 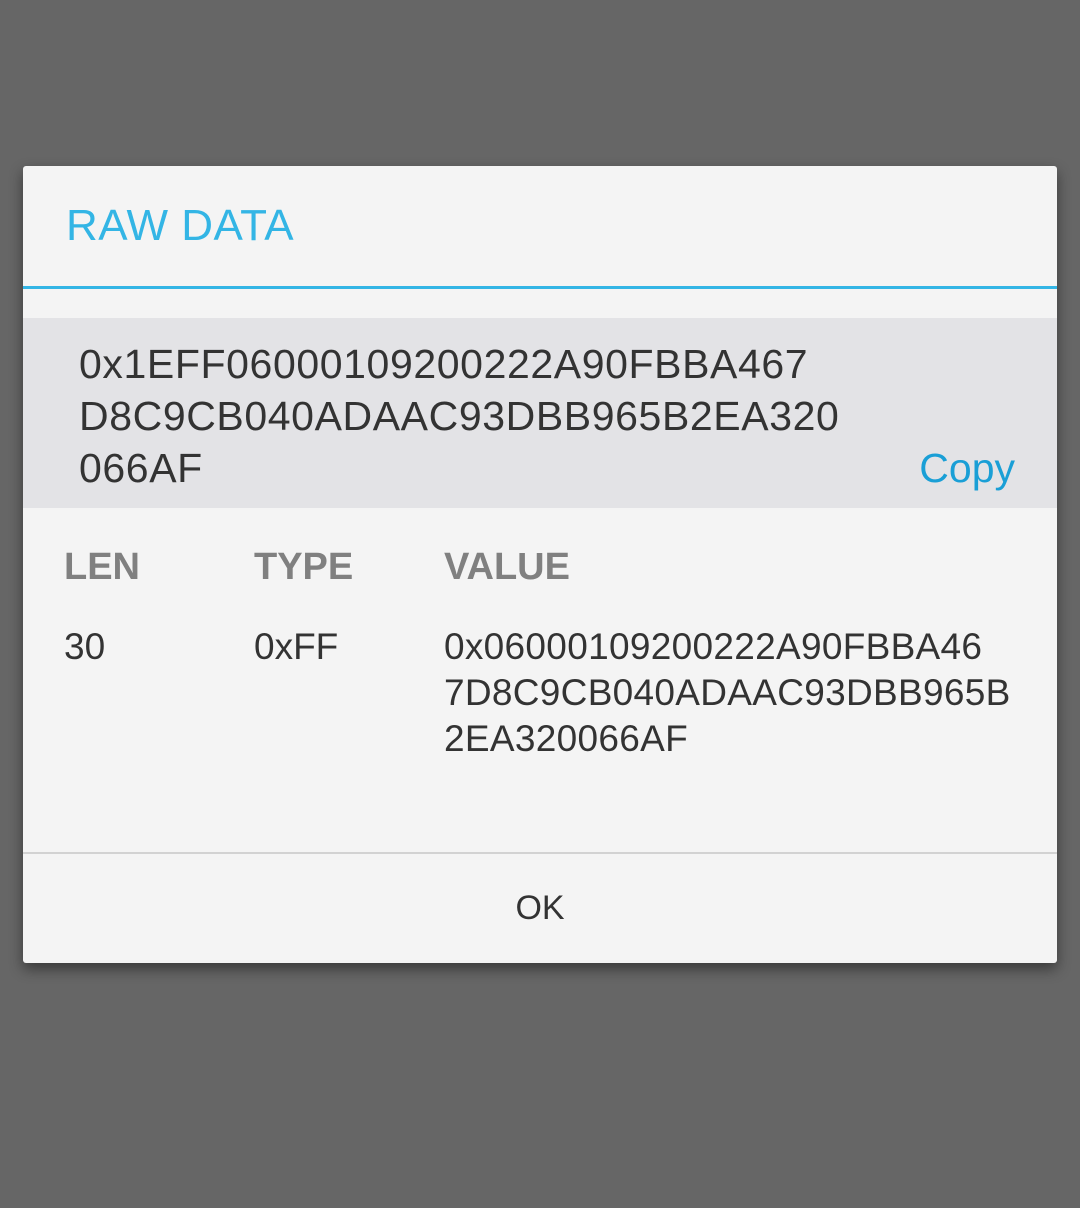 I want to click on dialog-title: RAW DATA, so click(x=180, y=225).